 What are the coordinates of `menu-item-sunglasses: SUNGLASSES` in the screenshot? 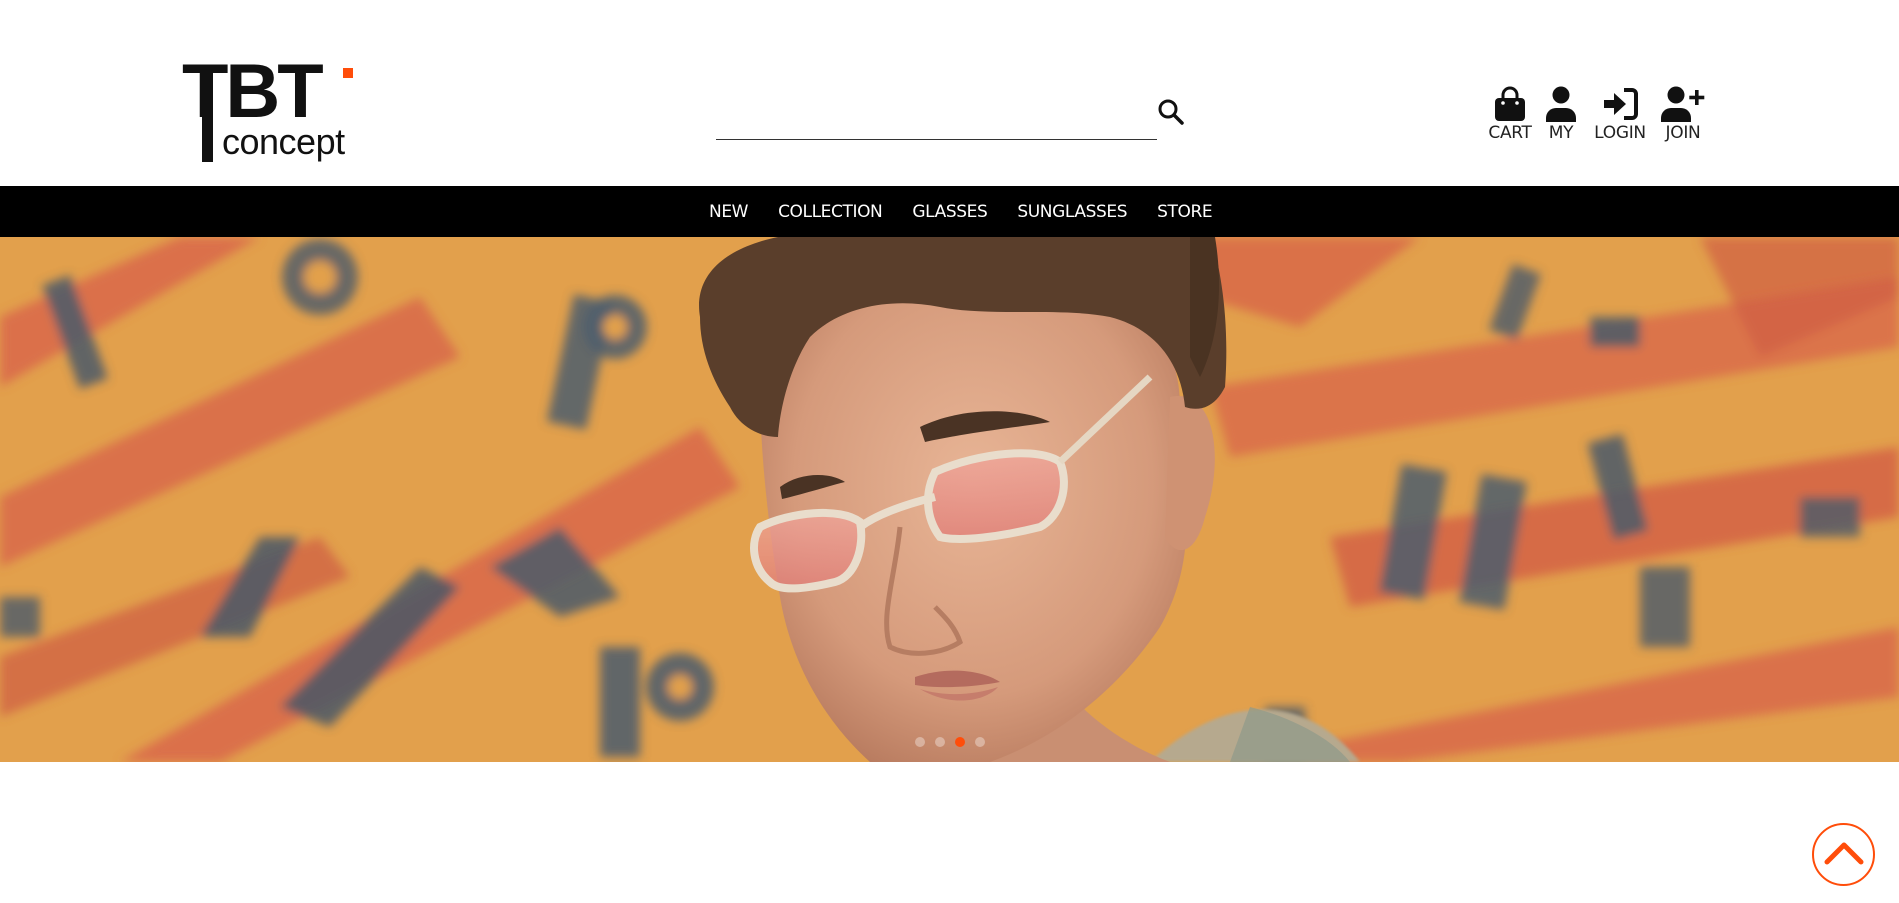 It's located at (1072, 212).